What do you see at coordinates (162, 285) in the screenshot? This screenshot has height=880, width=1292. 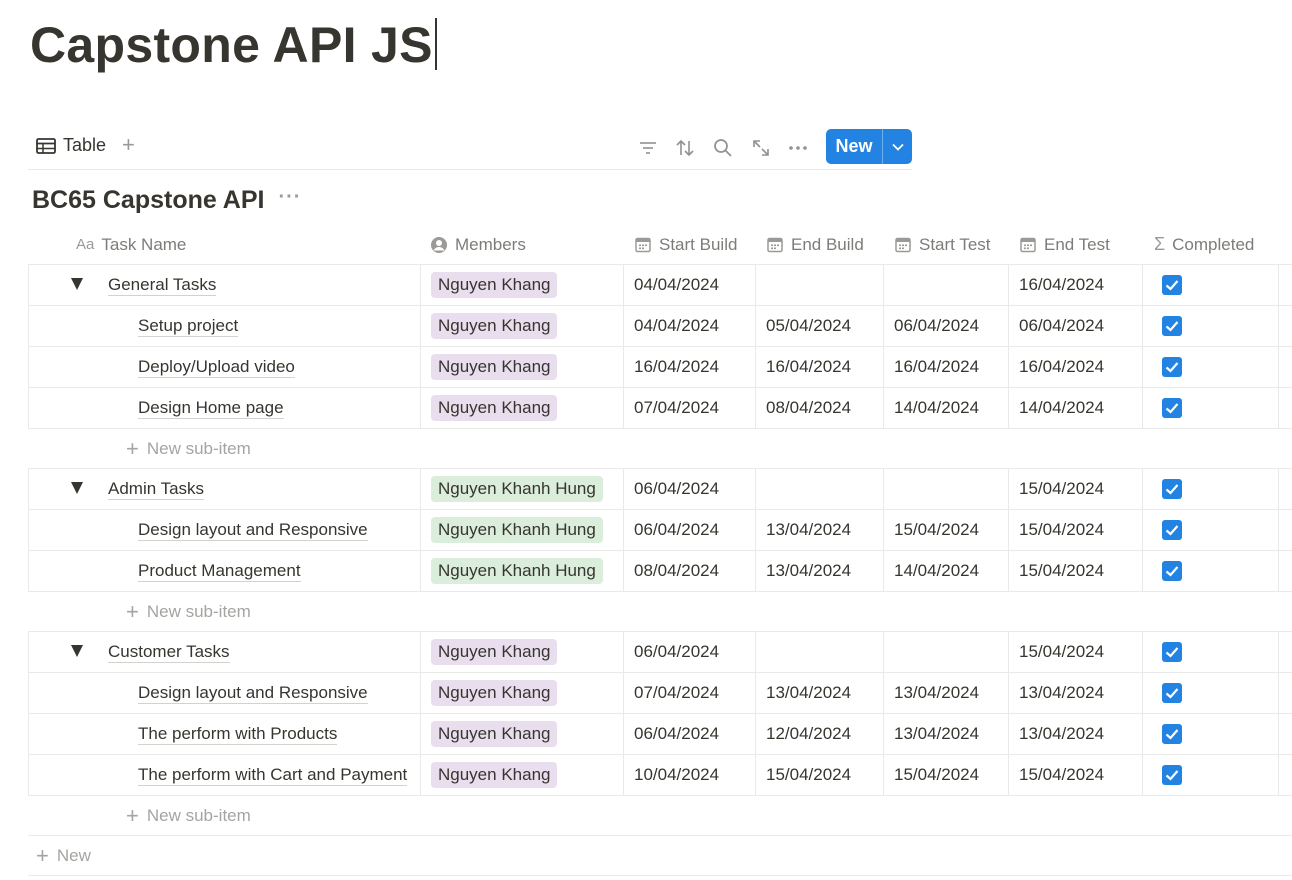 I see `task-name: General Tasks` at bounding box center [162, 285].